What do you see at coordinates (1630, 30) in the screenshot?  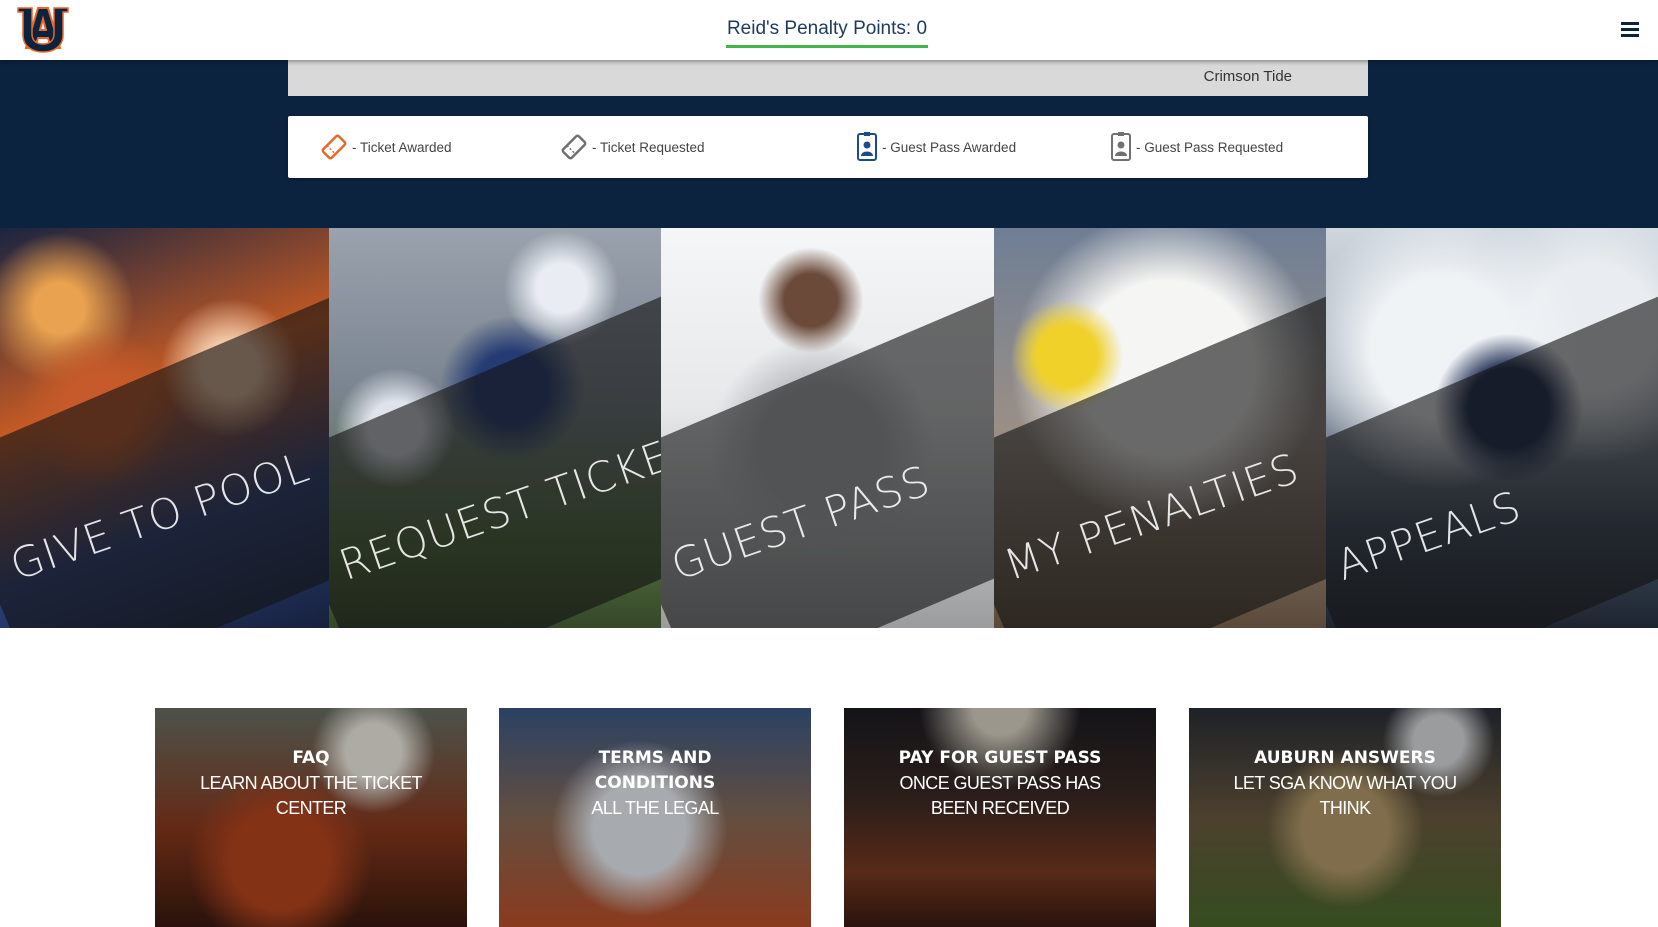 I see `hamburger-icon` at bounding box center [1630, 30].